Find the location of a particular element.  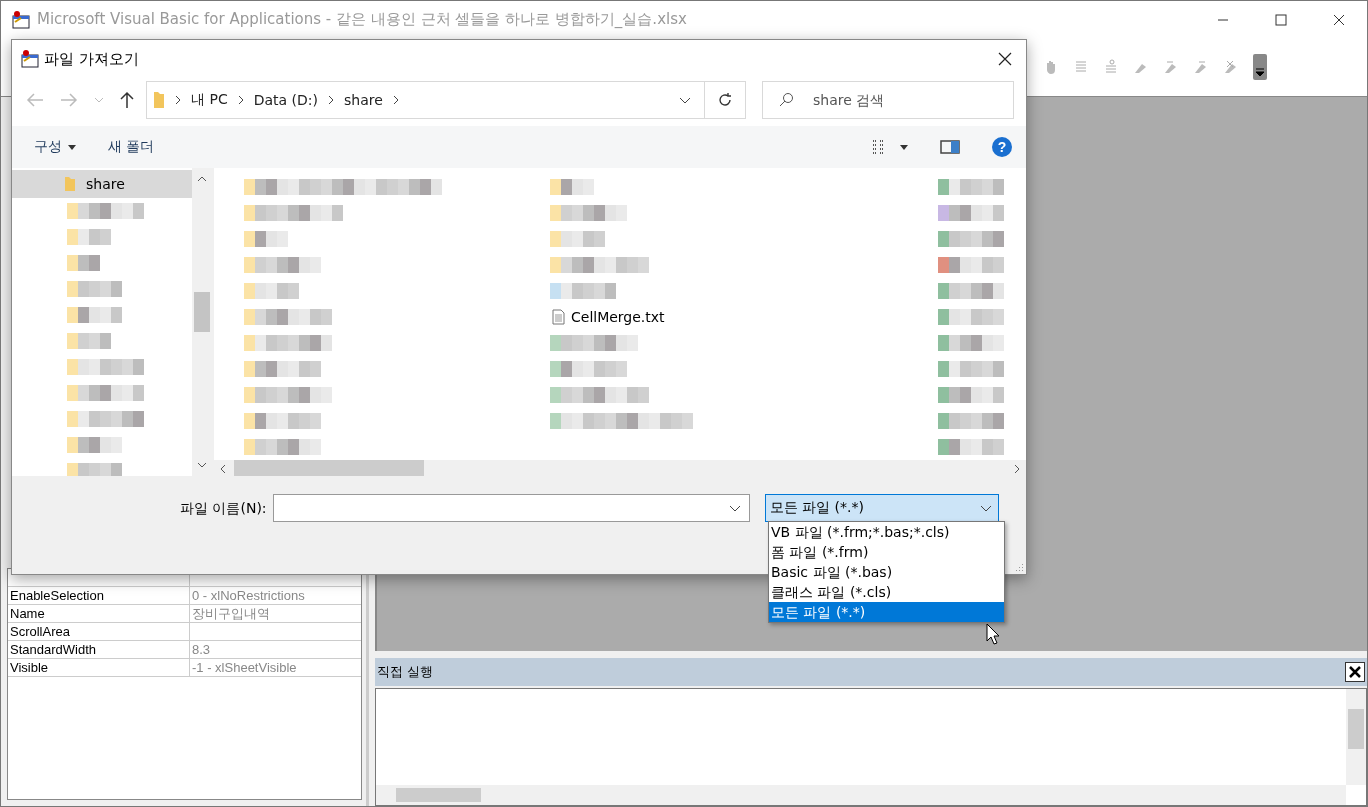

scroll-left-icon is located at coordinates (223, 469).